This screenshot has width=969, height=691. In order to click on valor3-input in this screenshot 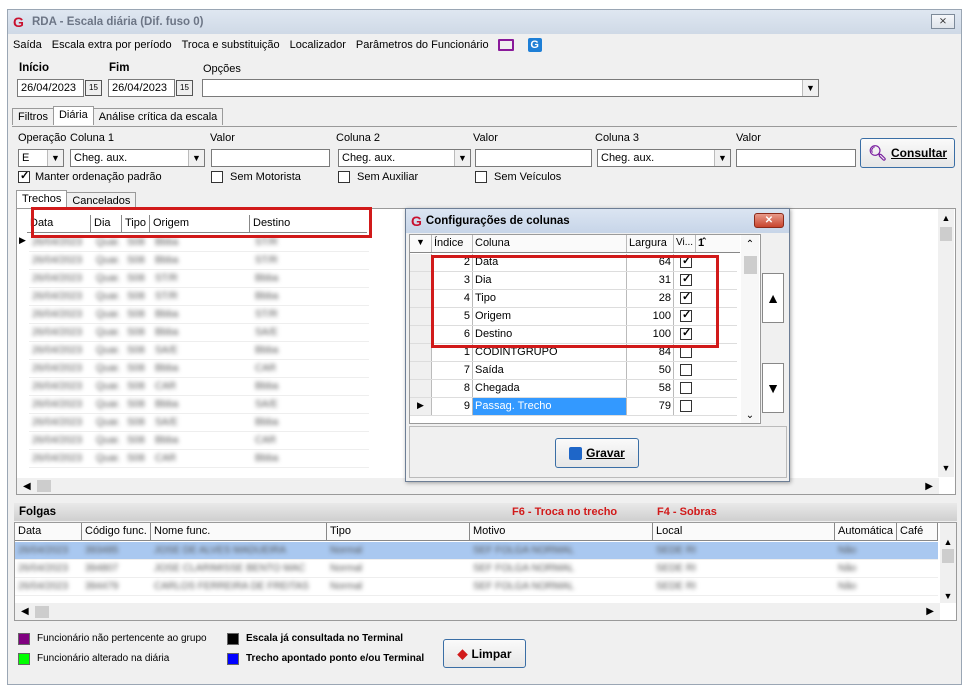, I will do `click(796, 158)`.